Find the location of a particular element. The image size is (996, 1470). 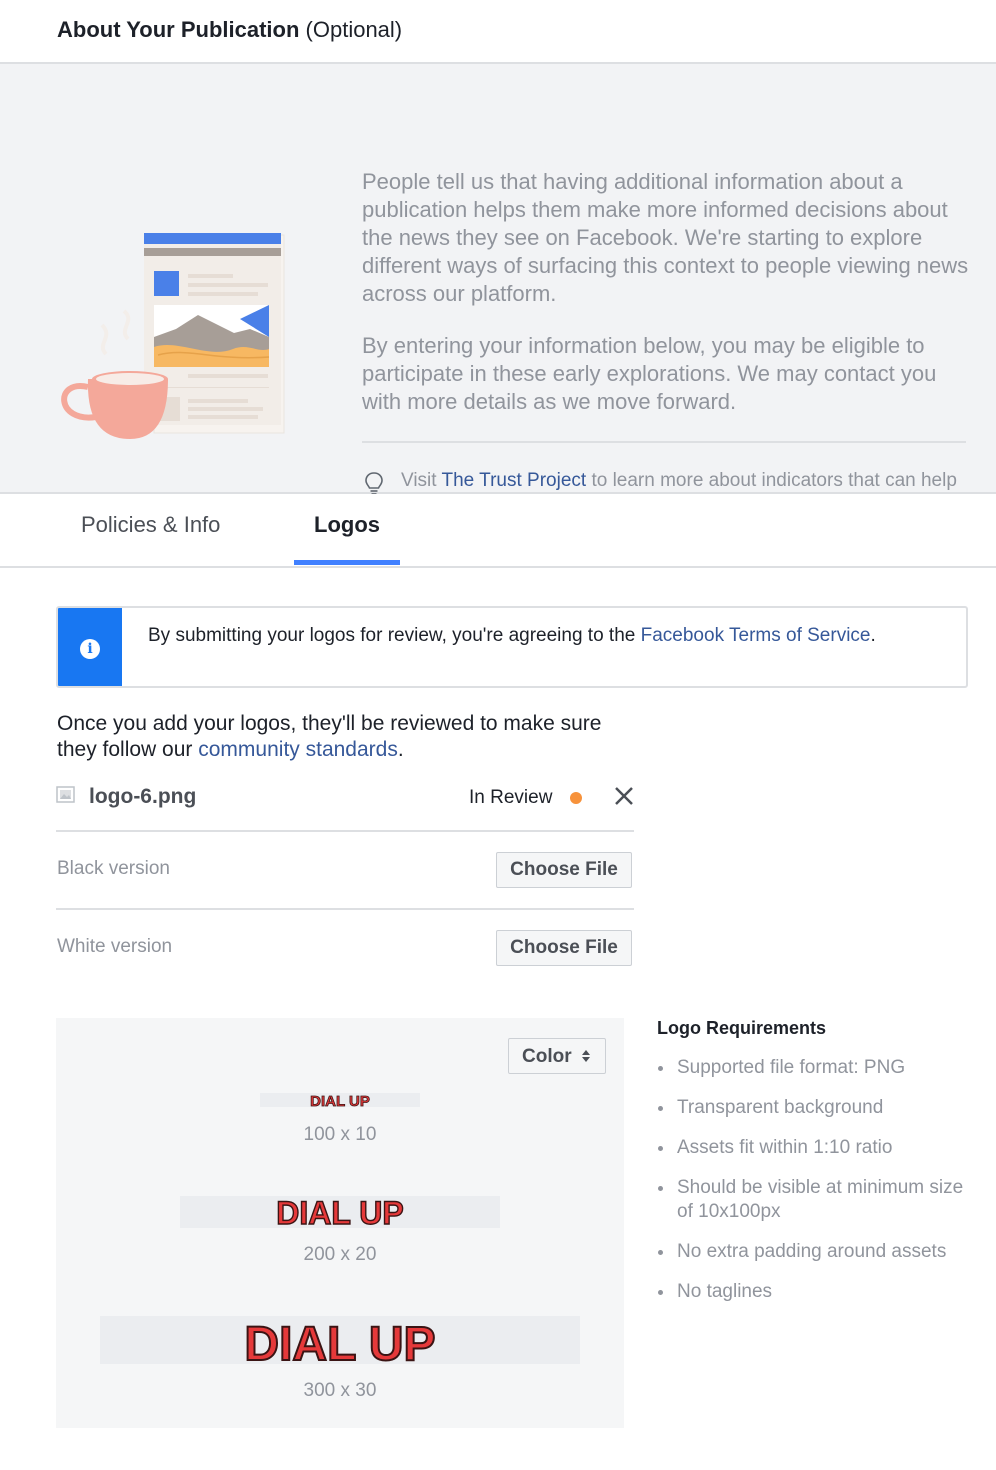

color-select: Color is located at coordinates (557, 1056).